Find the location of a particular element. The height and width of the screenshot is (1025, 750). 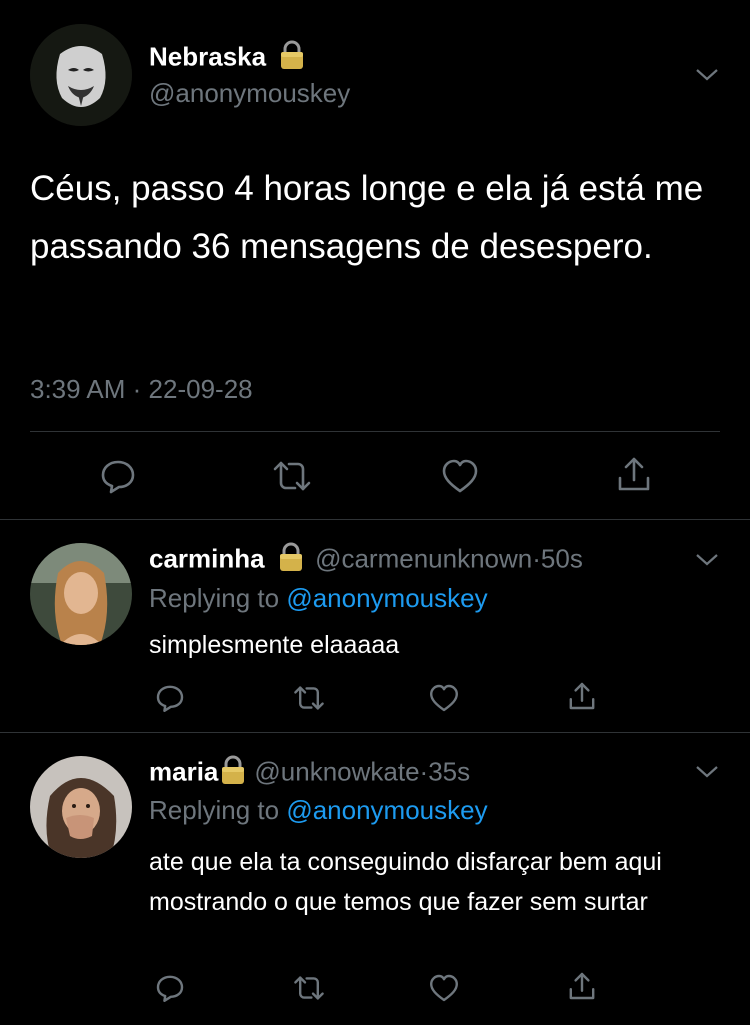

display-name: maria is located at coordinates (183, 771).